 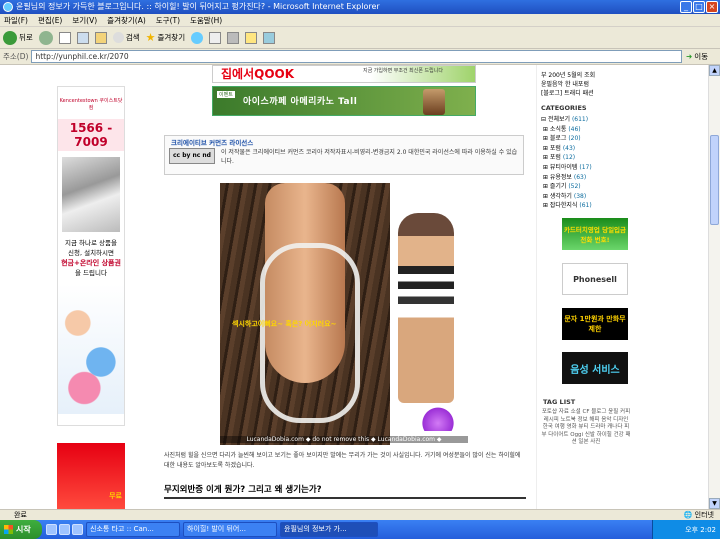 What do you see at coordinates (168, 20) in the screenshot?
I see `menu-tools: 도구(T)` at bounding box center [168, 20].